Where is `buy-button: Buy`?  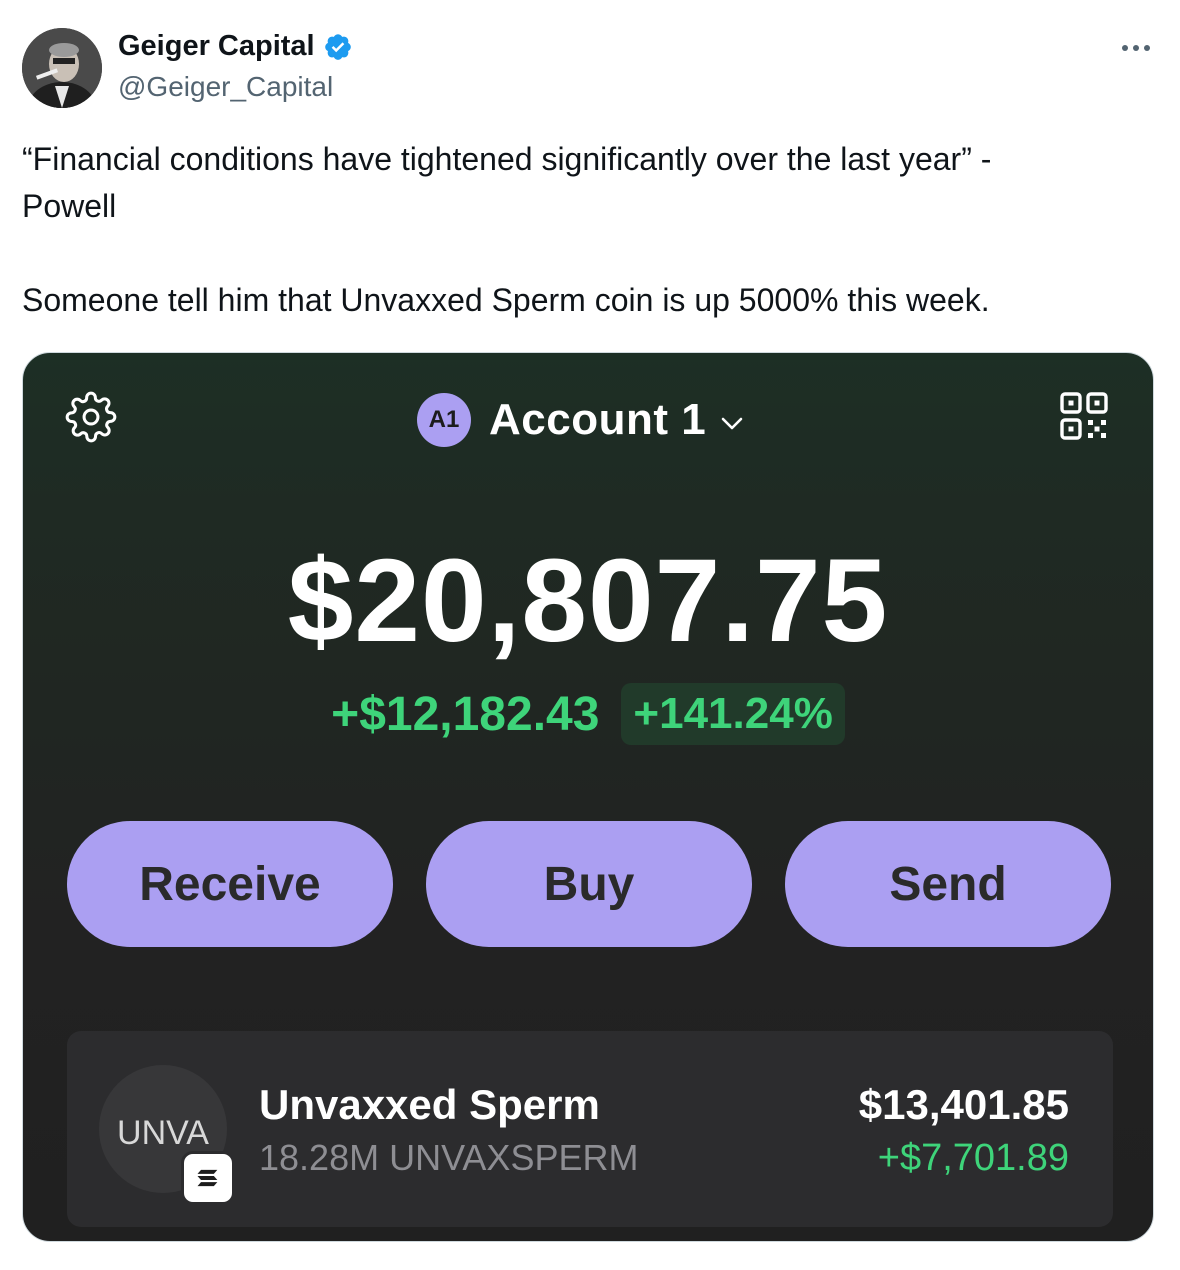
buy-button: Buy is located at coordinates (589, 884).